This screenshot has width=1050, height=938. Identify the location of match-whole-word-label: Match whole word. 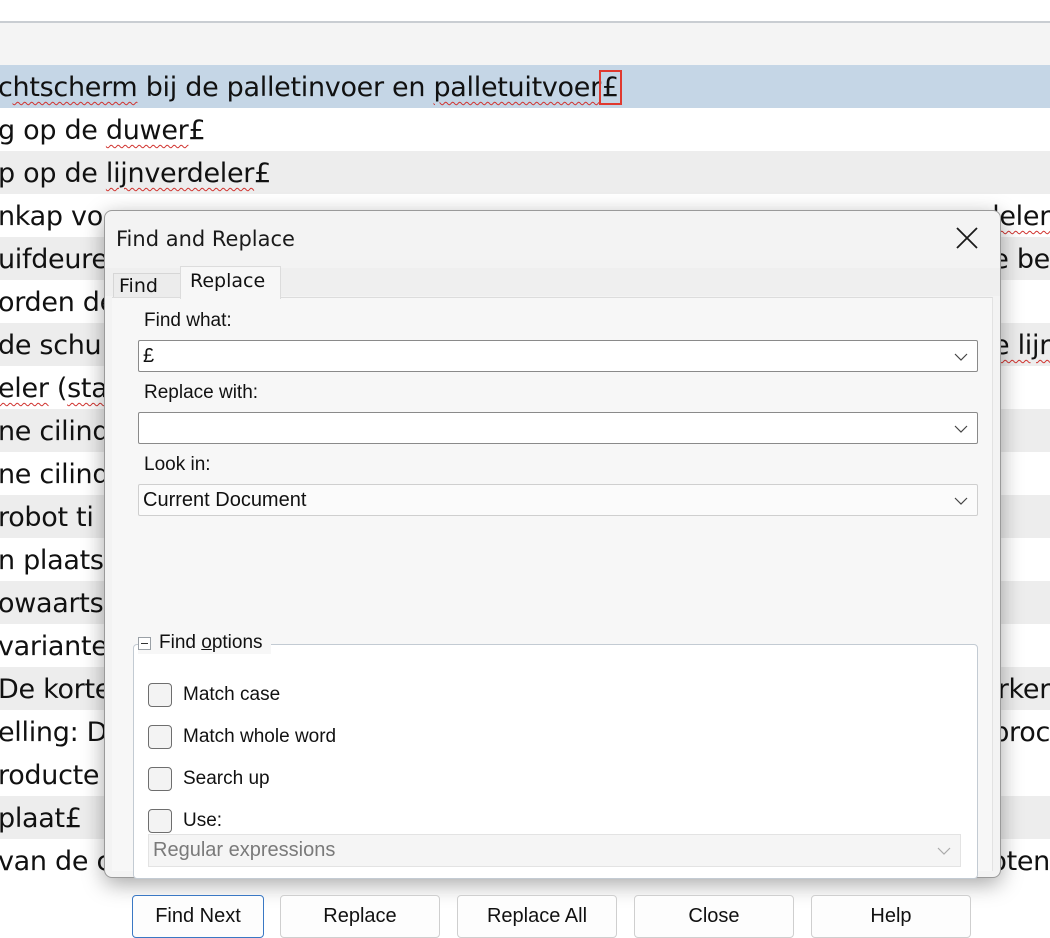
(260, 736).